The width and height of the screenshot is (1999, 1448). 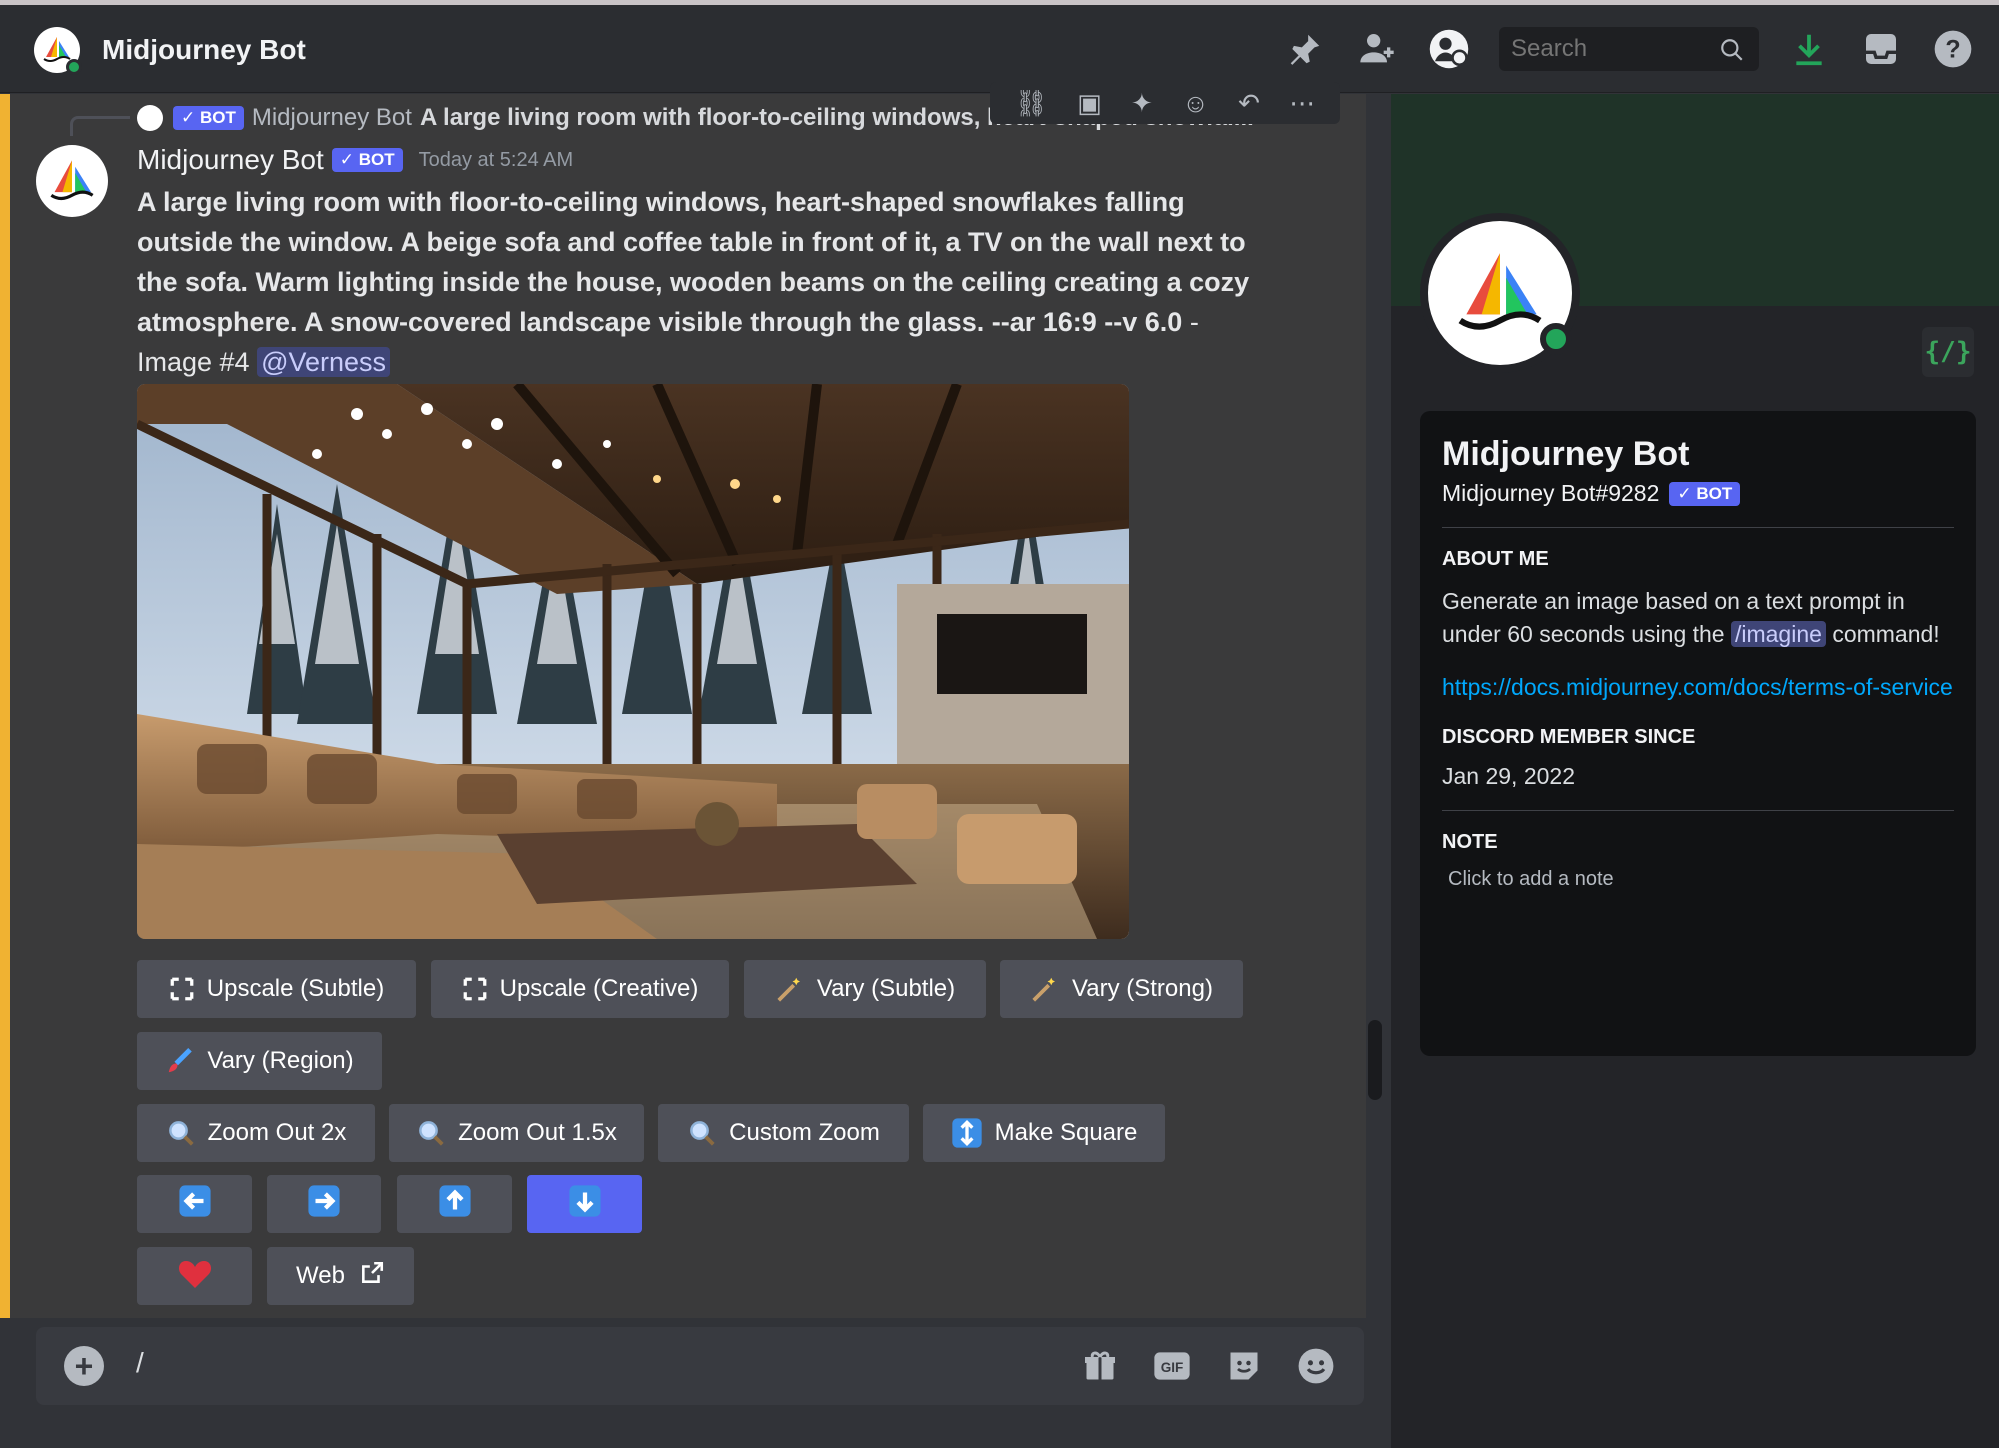 I want to click on gif-icon: GIF, so click(x=1172, y=1366).